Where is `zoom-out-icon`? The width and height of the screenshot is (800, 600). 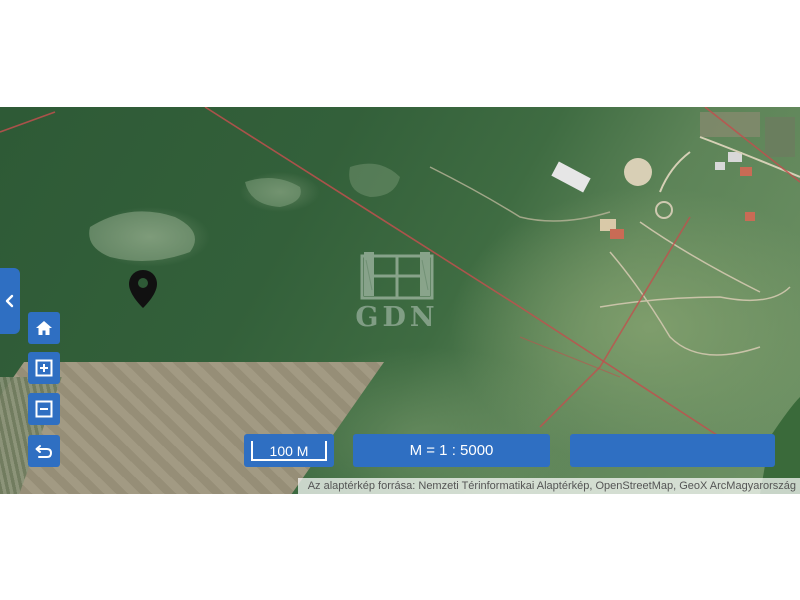 zoom-out-icon is located at coordinates (44, 409).